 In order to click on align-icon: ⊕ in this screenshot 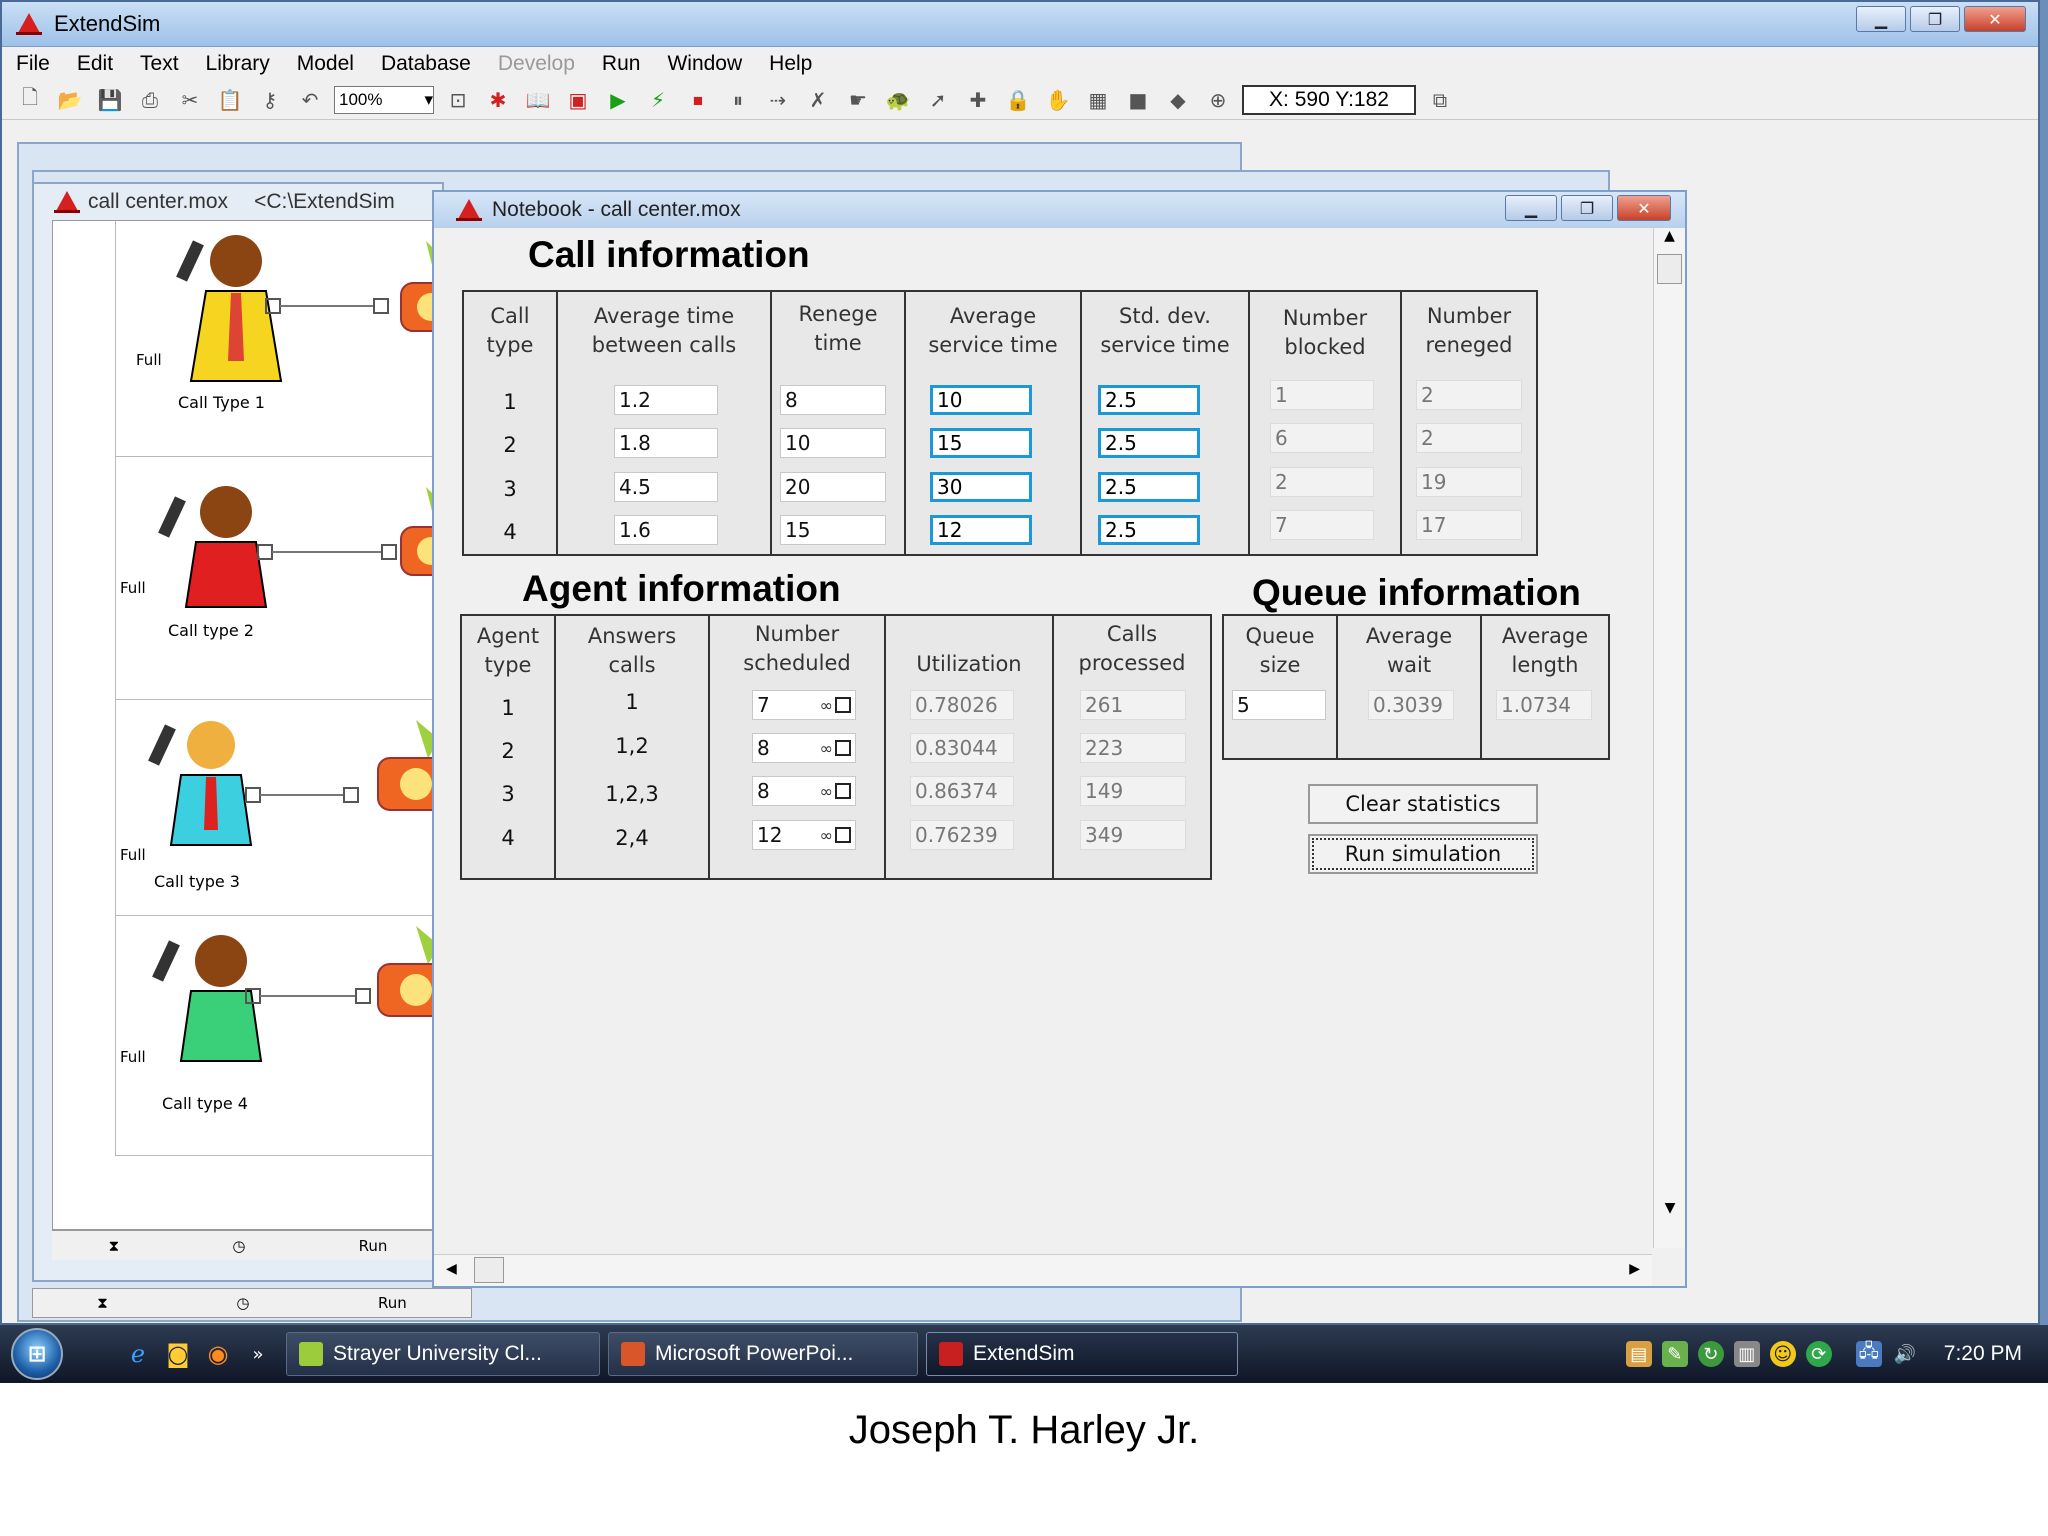, I will do `click(1218, 100)`.